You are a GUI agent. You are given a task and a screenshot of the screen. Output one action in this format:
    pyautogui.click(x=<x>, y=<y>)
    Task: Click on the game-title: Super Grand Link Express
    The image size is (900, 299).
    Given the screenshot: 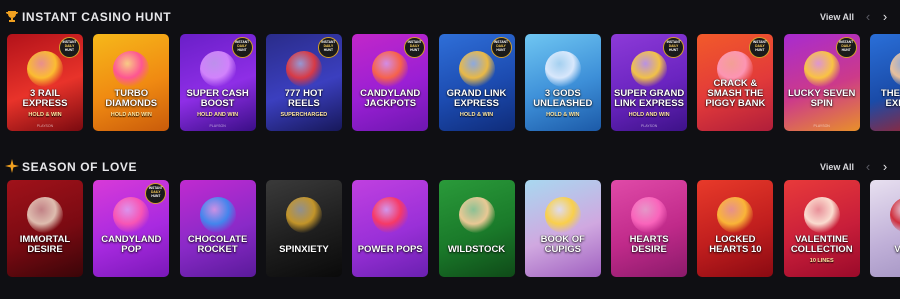 What is the action you would take?
    pyautogui.click(x=649, y=98)
    